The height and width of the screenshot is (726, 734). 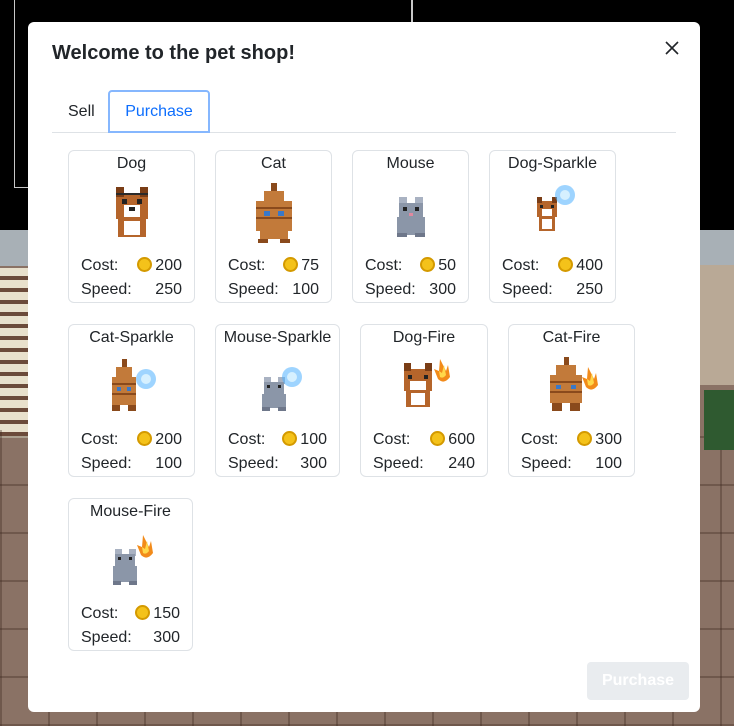 What do you see at coordinates (277, 441) in the screenshot?
I see `cost-row: Cost: 100` at bounding box center [277, 441].